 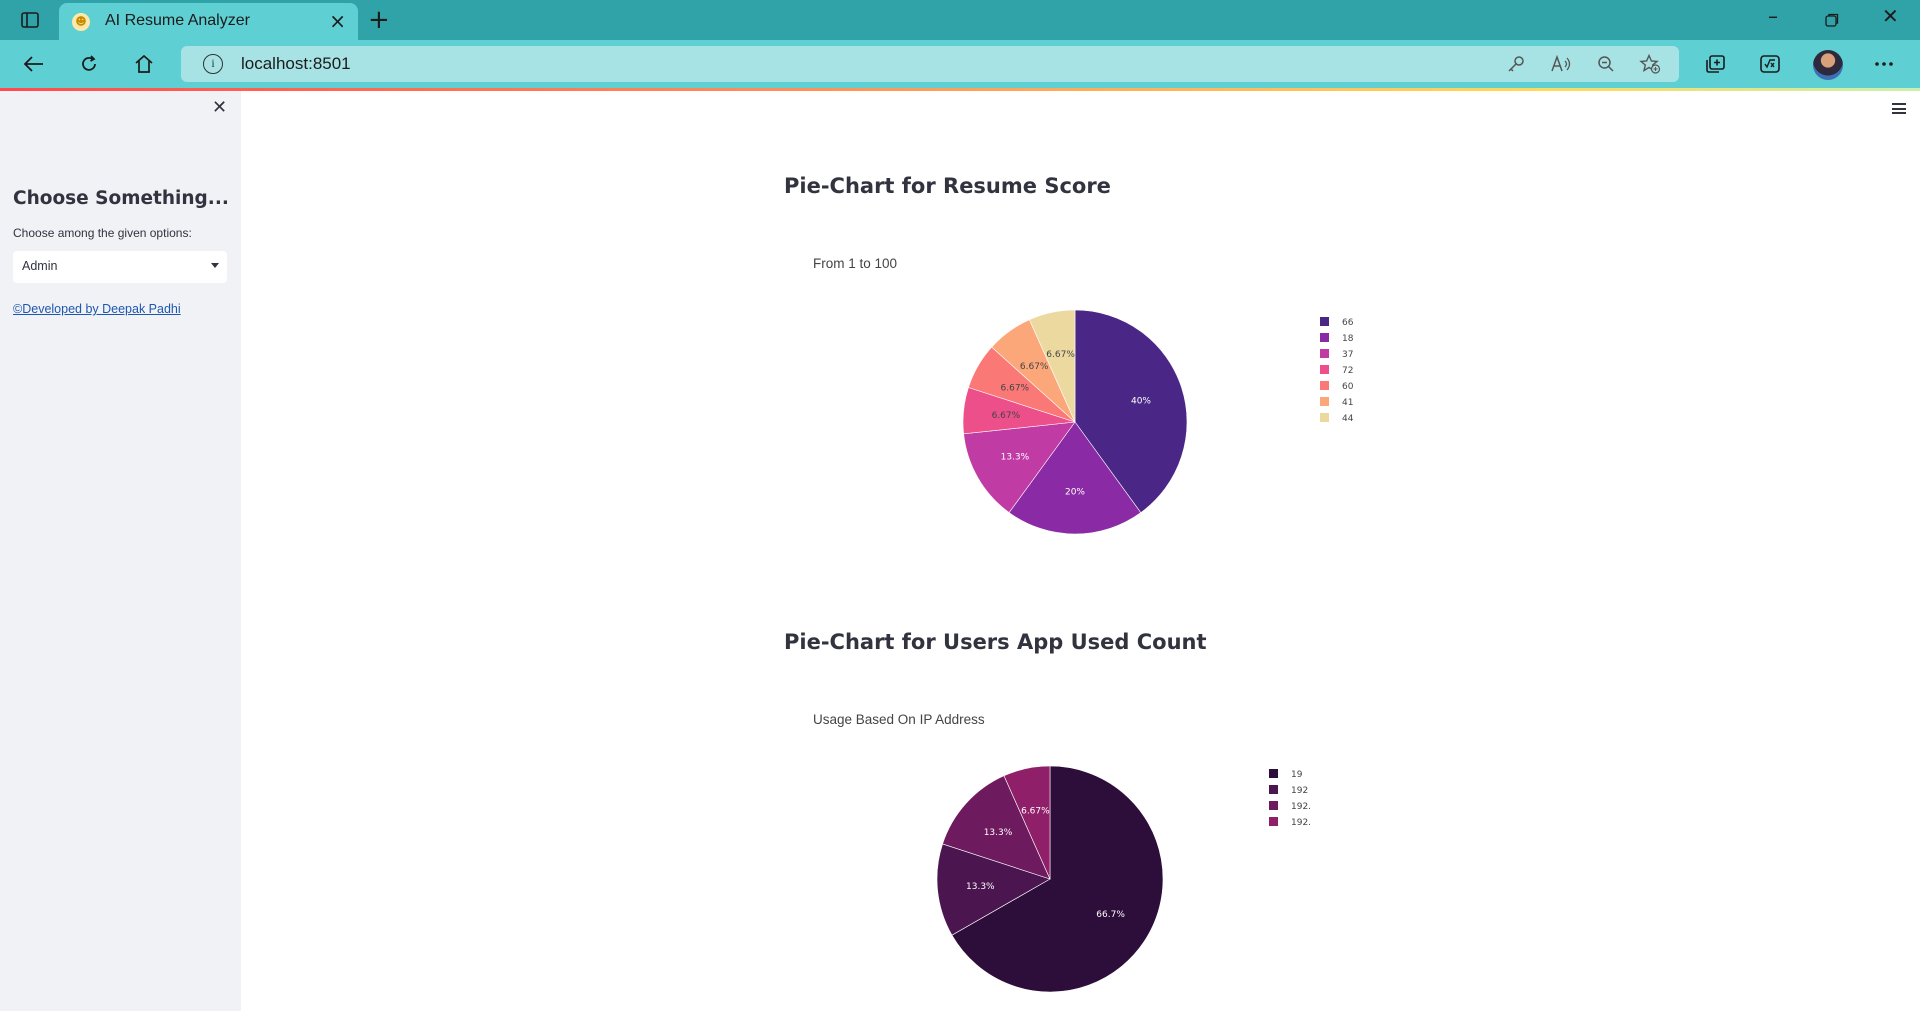 I want to click on more-icon, so click(x=1884, y=64).